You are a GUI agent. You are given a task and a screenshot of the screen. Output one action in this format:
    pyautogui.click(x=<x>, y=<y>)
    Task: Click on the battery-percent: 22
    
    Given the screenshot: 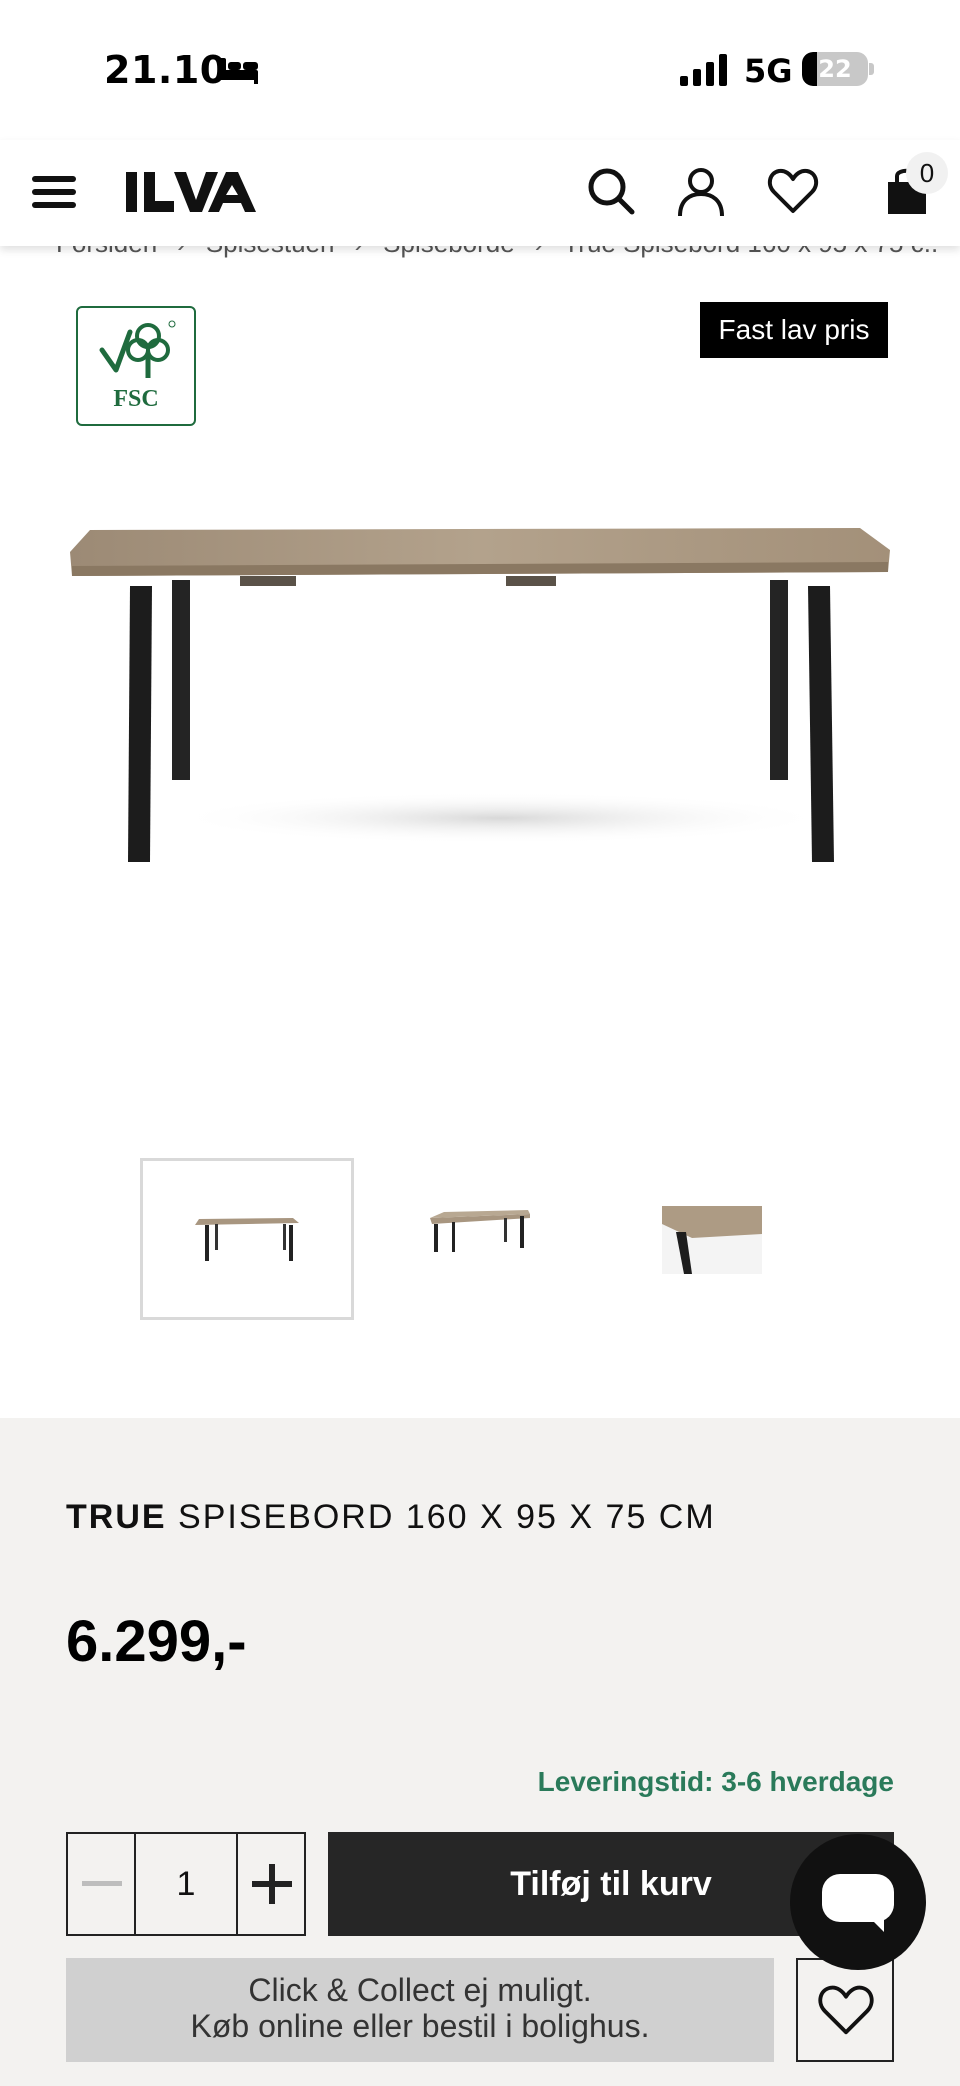 What is the action you would take?
    pyautogui.click(x=835, y=69)
    